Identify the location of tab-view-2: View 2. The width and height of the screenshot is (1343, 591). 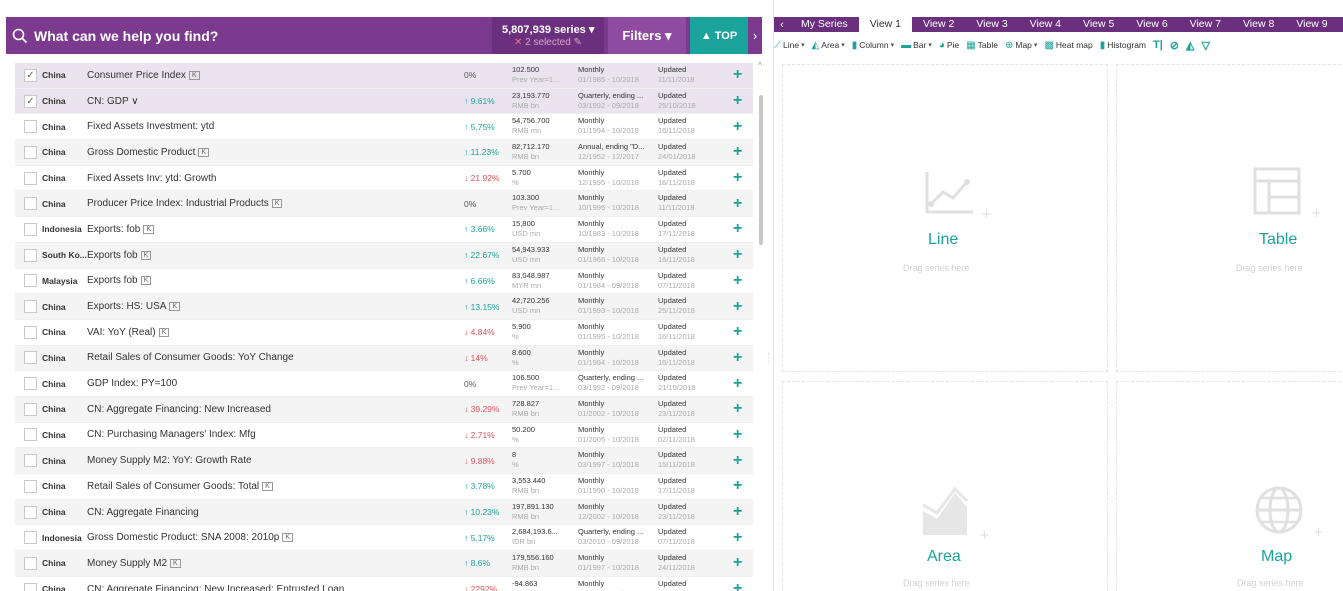
(938, 24).